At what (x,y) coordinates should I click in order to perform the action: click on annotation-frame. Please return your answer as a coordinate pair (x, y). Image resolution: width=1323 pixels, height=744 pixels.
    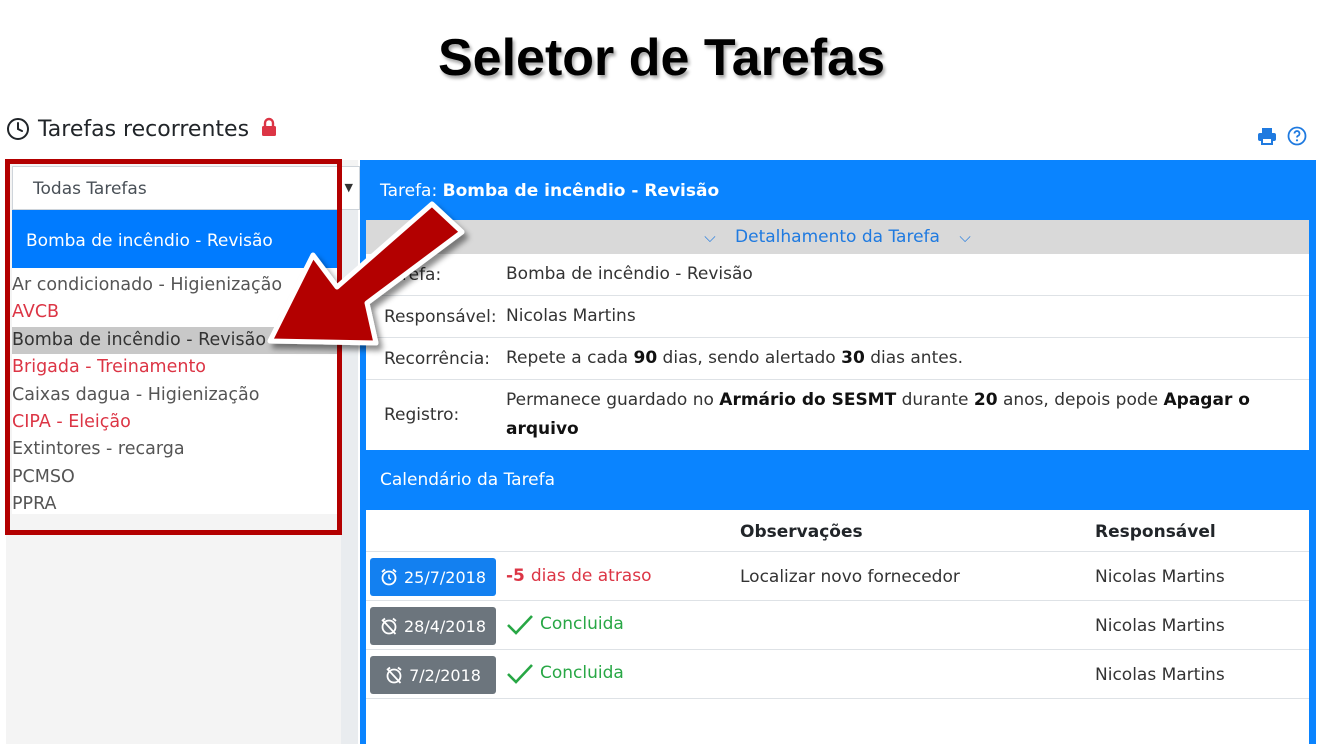
    Looking at the image, I should click on (173, 347).